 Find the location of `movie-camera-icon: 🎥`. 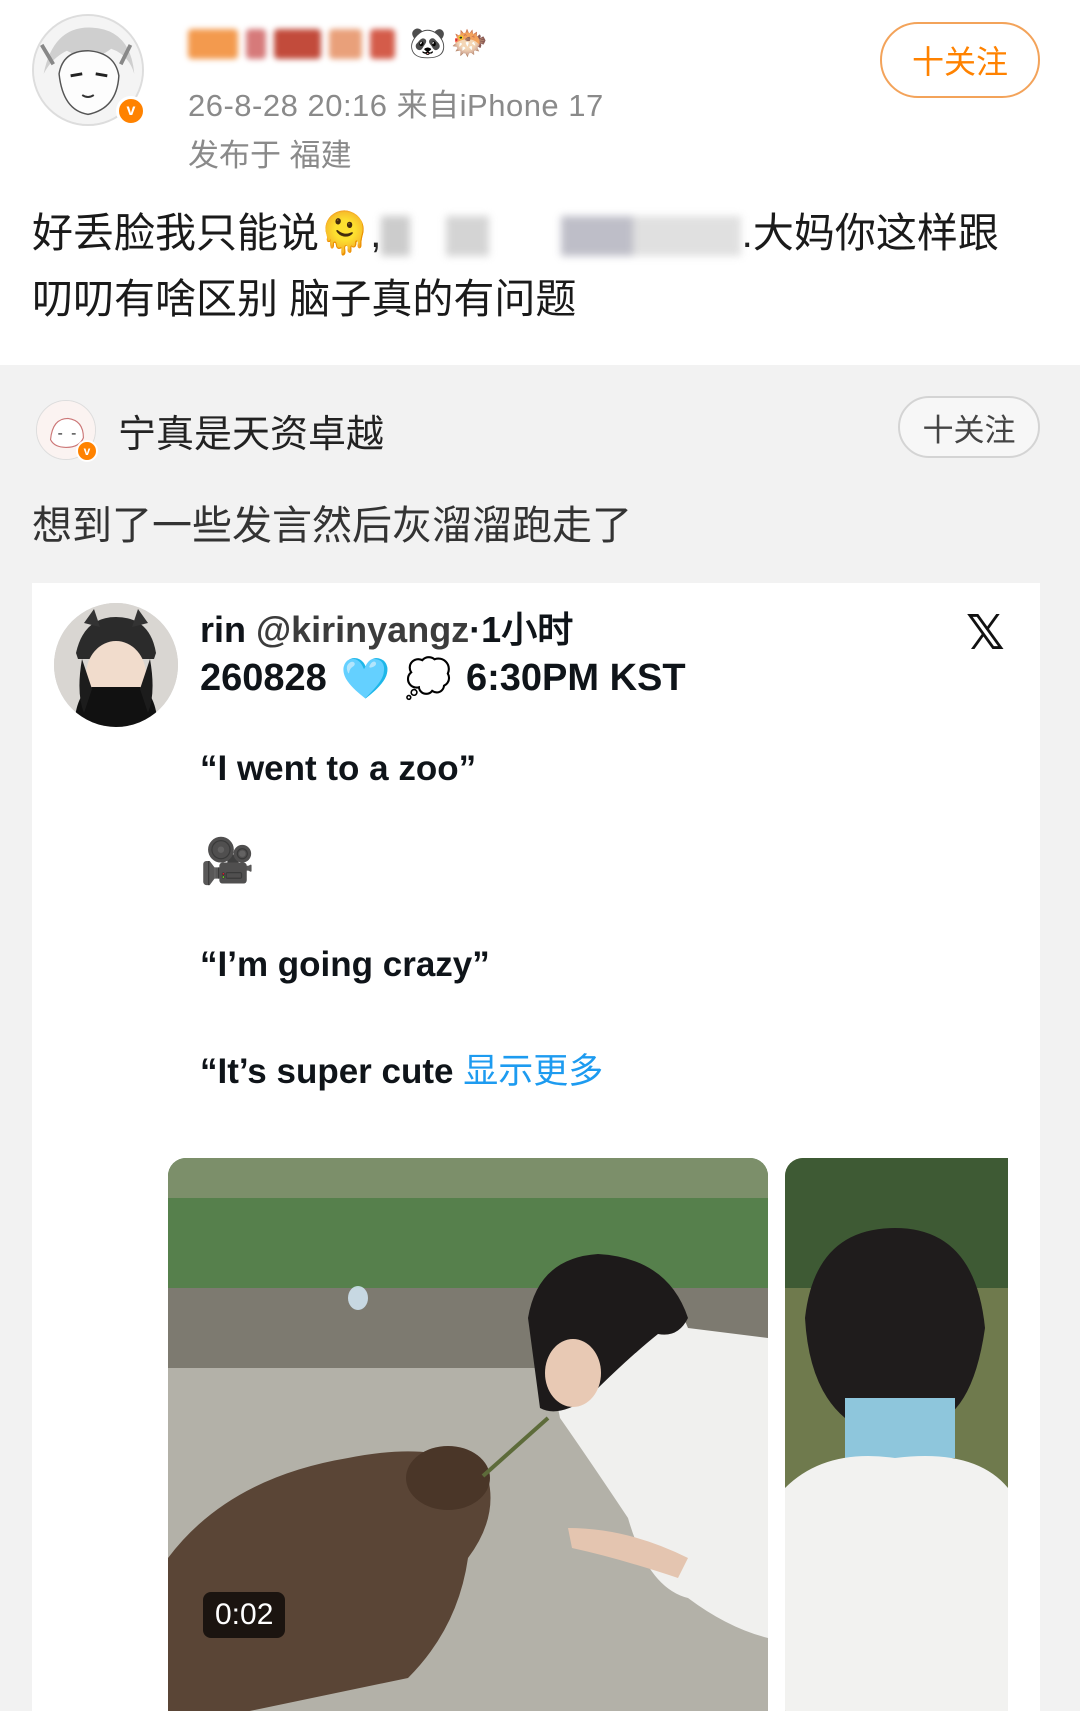

movie-camera-icon: 🎥 is located at coordinates (227, 861).